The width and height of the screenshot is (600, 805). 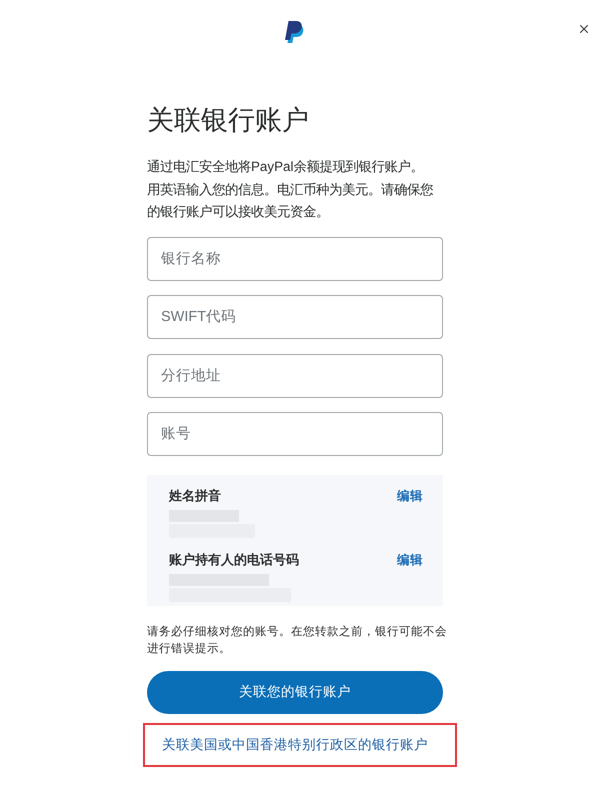 What do you see at coordinates (234, 560) in the screenshot?
I see `field-label: 账户持有人的电话号码` at bounding box center [234, 560].